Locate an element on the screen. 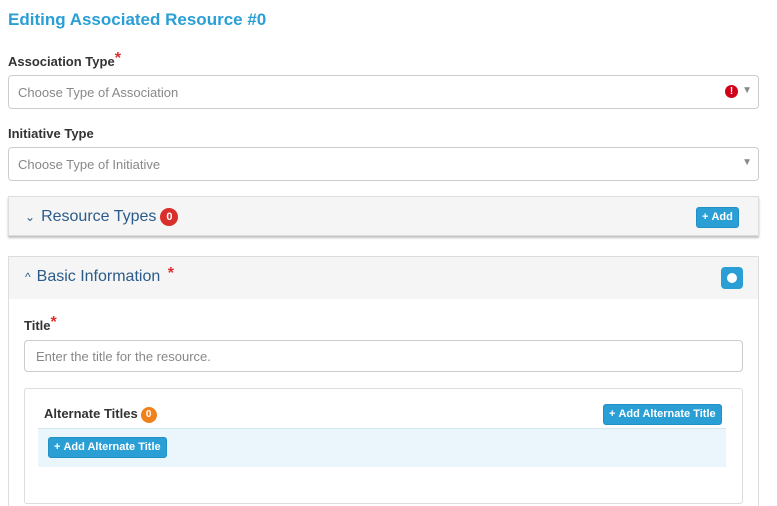 The width and height of the screenshot is (777, 506). page-title: Editing Associated Resource #0 is located at coordinates (137, 19).